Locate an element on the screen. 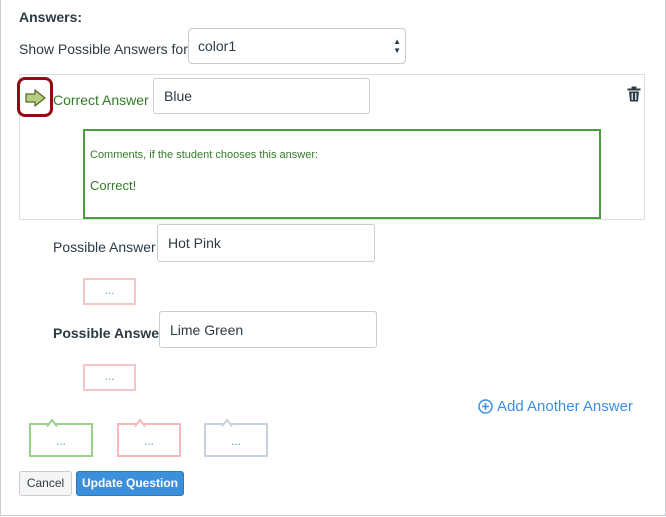  blank-select-value: color1 is located at coordinates (217, 46).